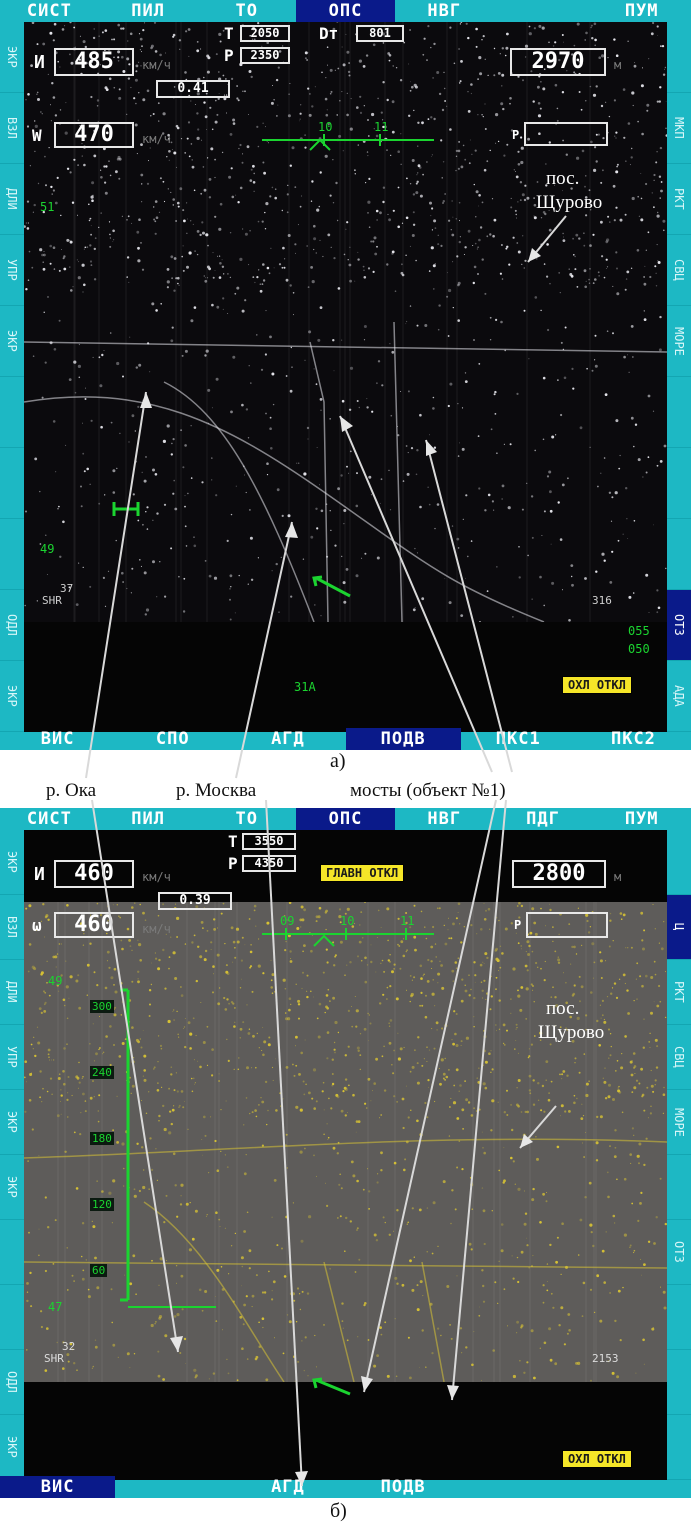  Describe the element at coordinates (265, 33) in the screenshot. I see `t-value-box: 2050` at that location.